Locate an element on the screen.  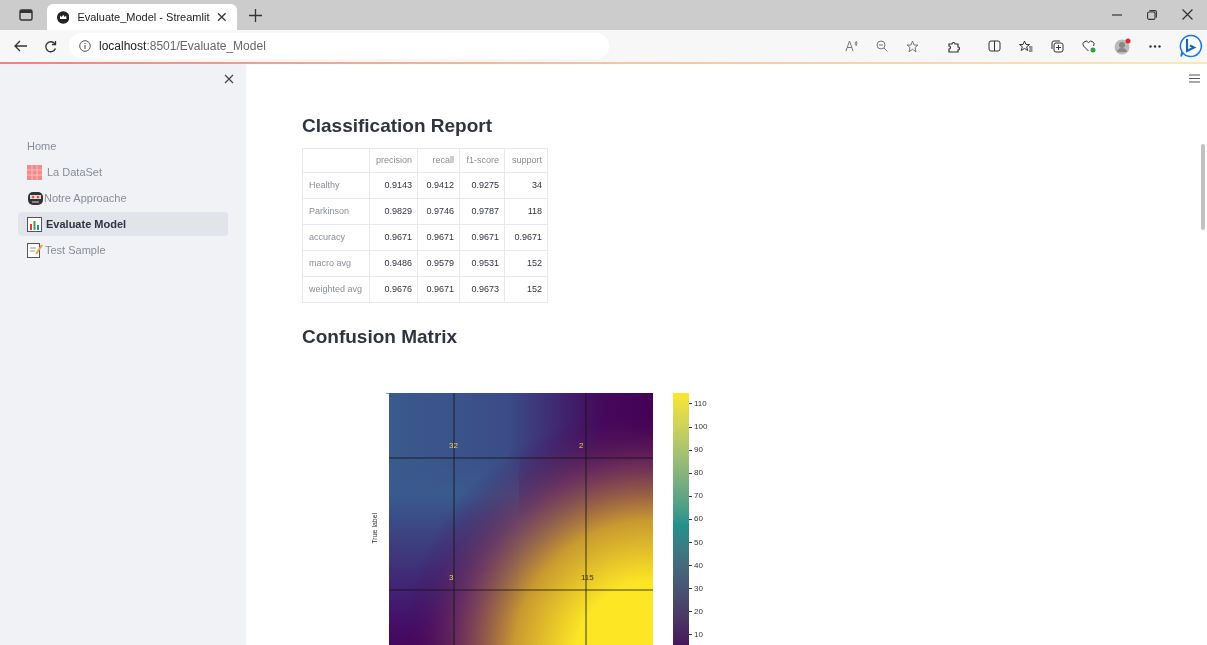
tab-title: Evaluate_Model - Streamlit is located at coordinates (143, 17).